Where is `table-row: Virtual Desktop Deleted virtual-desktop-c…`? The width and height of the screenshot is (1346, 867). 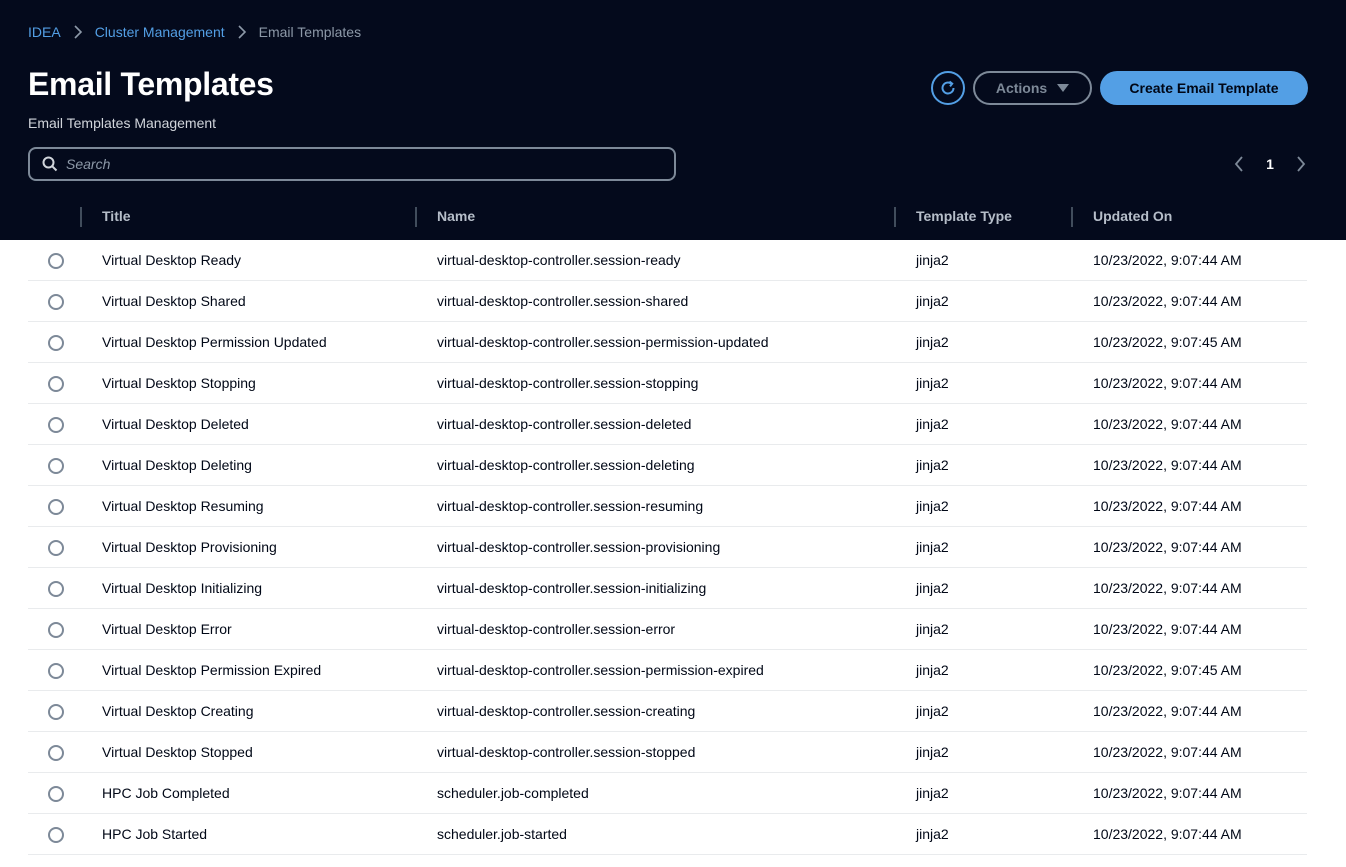
table-row: Virtual Desktop Deleted virtual-desktop-c… is located at coordinates (667, 424).